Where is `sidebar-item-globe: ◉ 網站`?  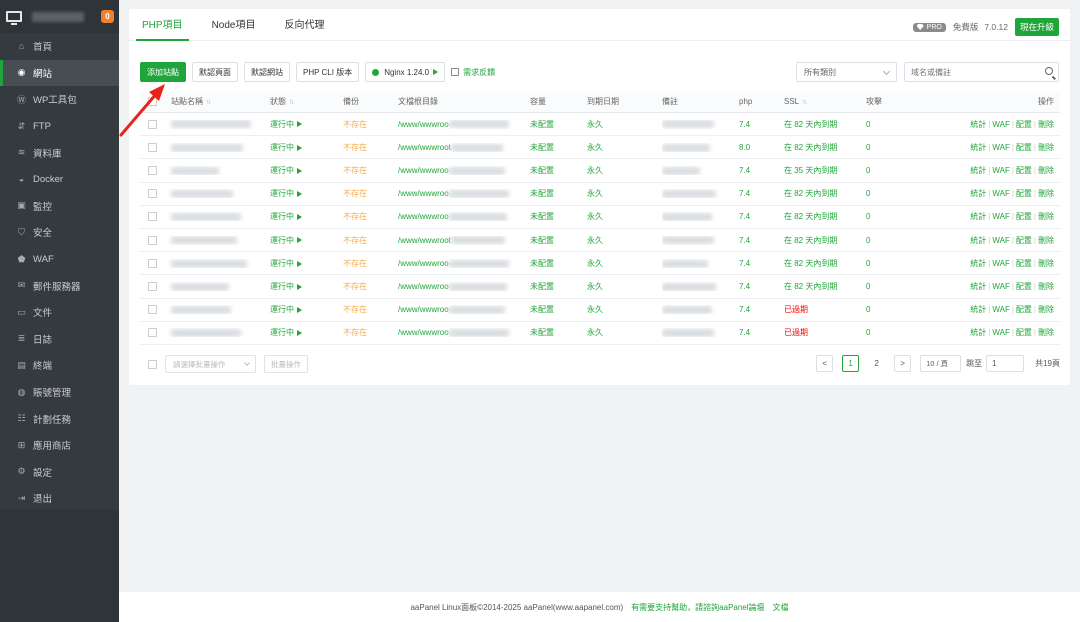
sidebar-item-globe: ◉ 網站 is located at coordinates (59, 73).